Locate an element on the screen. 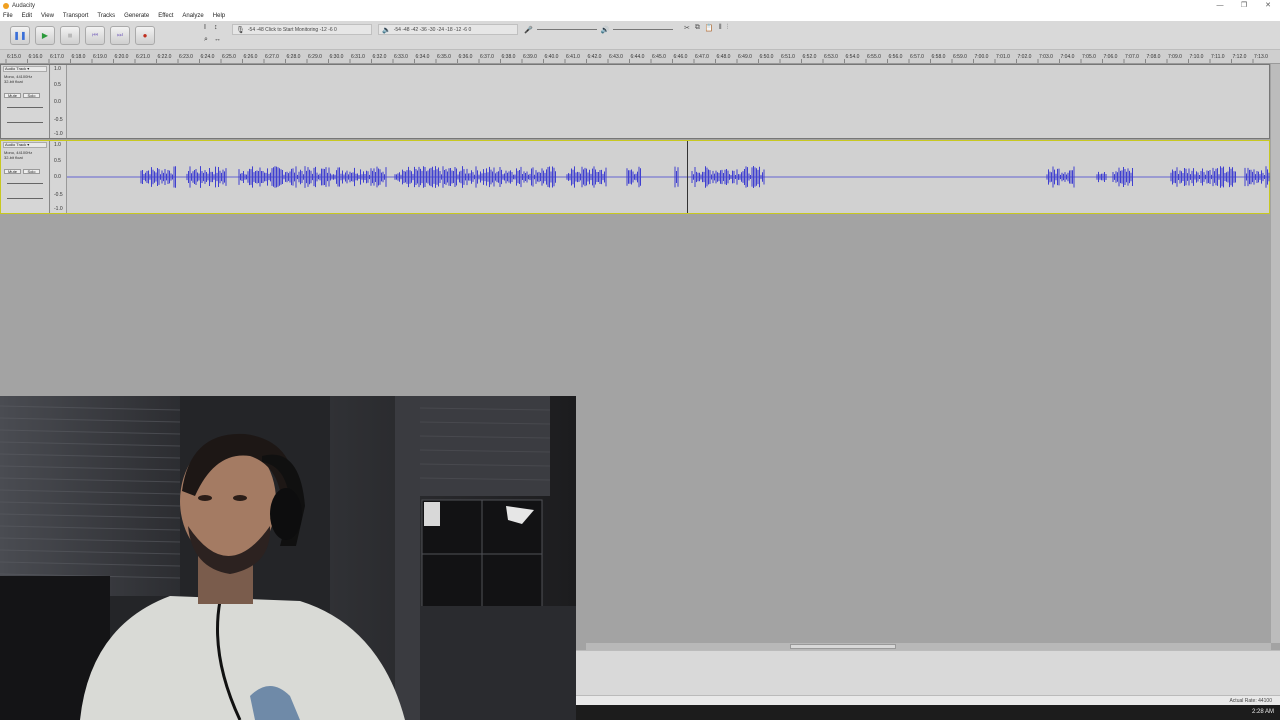 Image resolution: width=1280 pixels, height=720 pixels. menu-help: Help is located at coordinates (219, 16).